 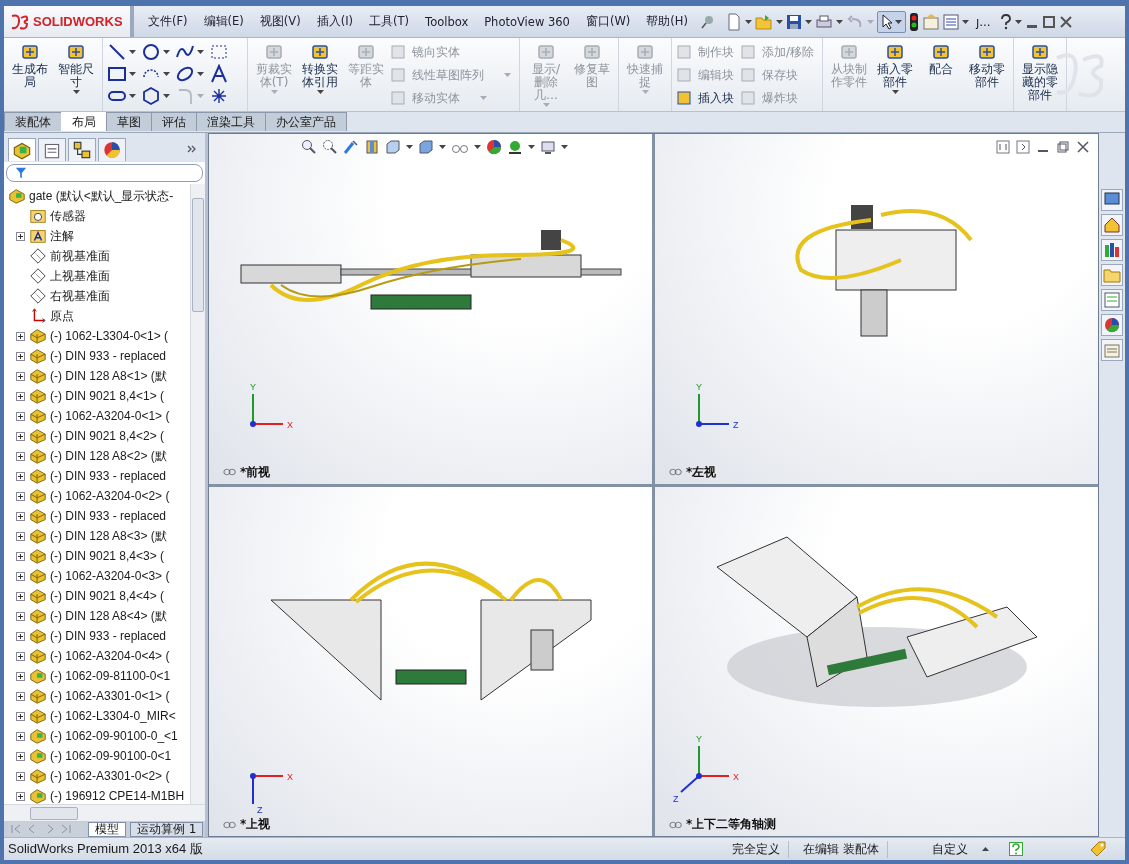 What do you see at coordinates (185, 74) in the screenshot?
I see `ellipse-icon` at bounding box center [185, 74].